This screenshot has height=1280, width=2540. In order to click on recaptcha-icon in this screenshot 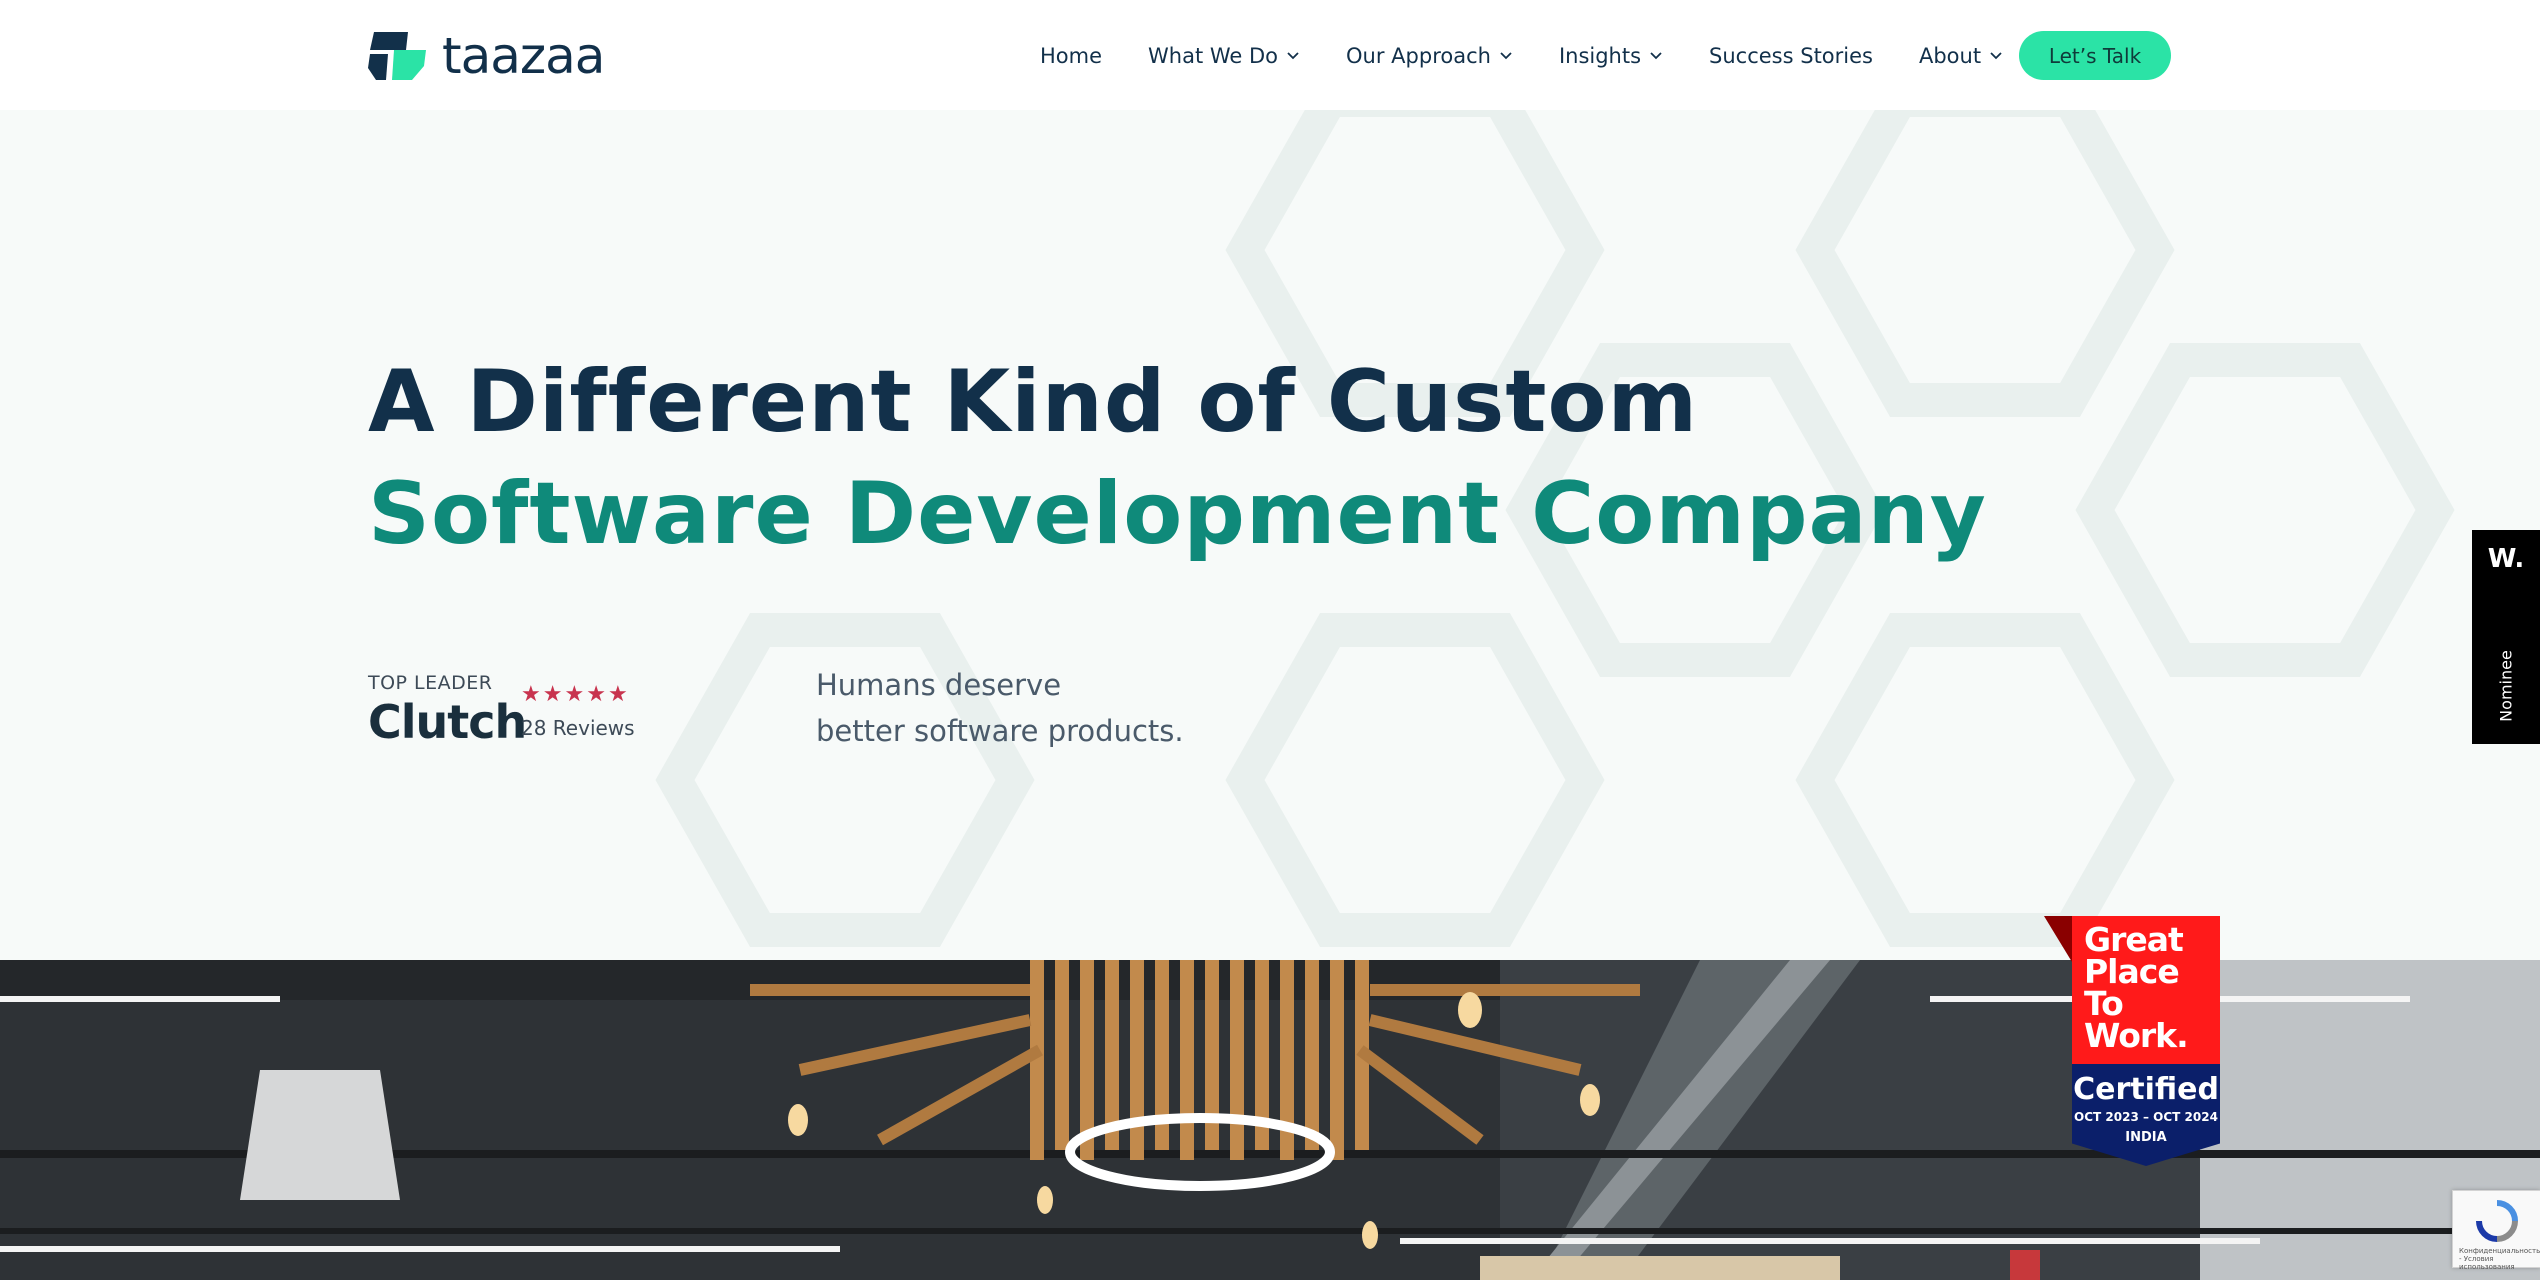, I will do `click(2497, 1221)`.